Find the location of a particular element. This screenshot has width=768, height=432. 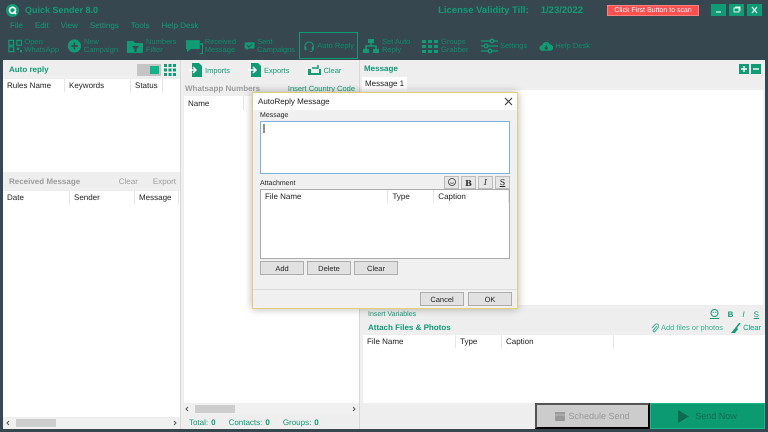

section-title: Attach Files & Photos is located at coordinates (410, 327).